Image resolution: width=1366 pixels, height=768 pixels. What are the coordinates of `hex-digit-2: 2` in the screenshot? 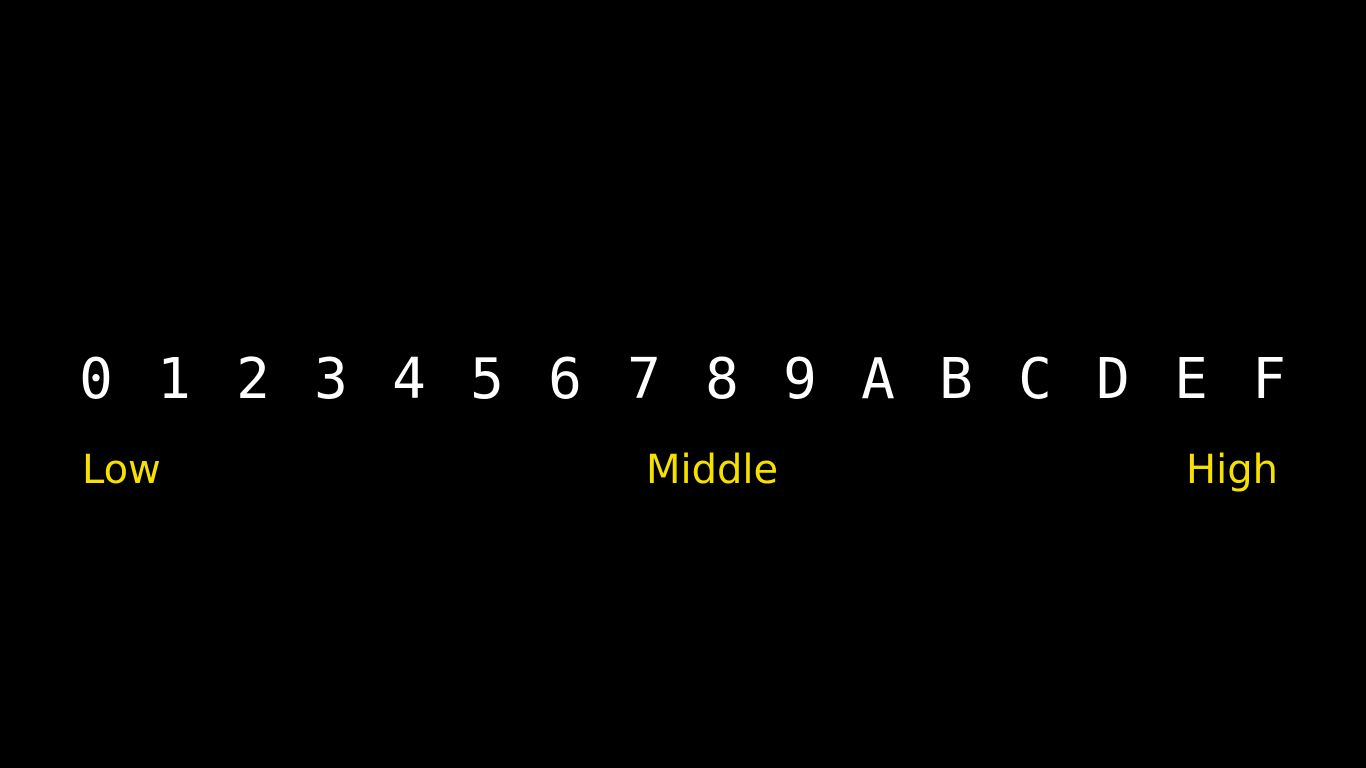 It's located at (253, 379).